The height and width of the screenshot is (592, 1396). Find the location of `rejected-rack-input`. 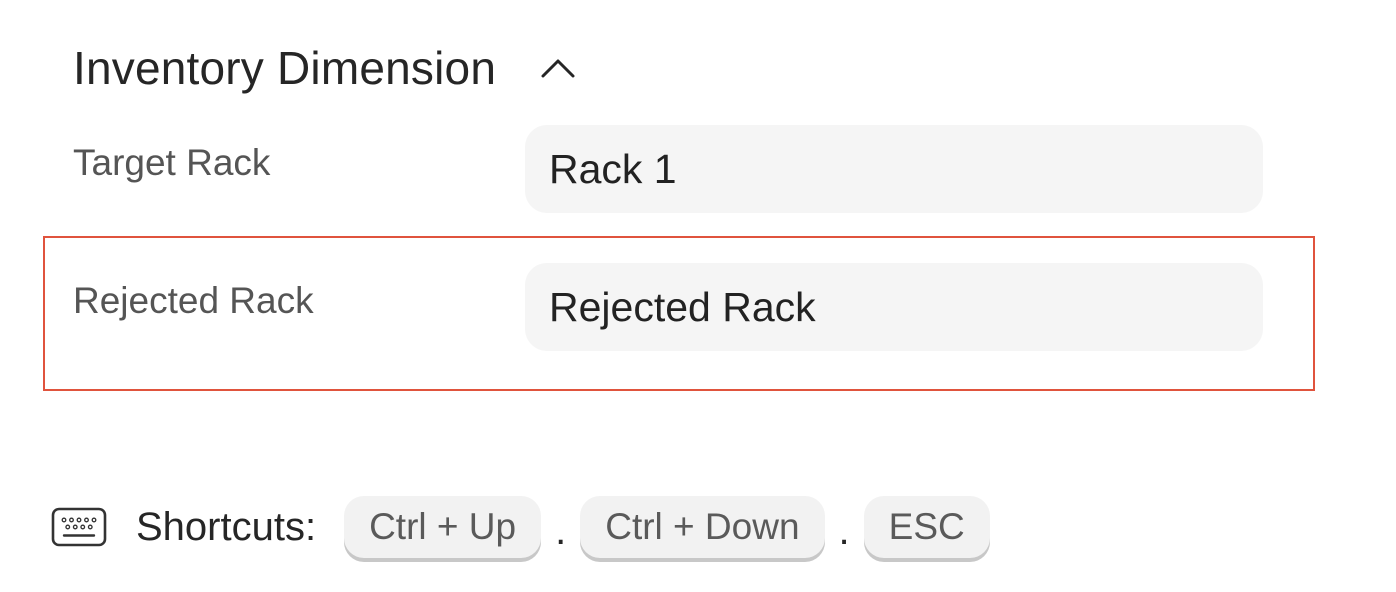

rejected-rack-input is located at coordinates (894, 307).